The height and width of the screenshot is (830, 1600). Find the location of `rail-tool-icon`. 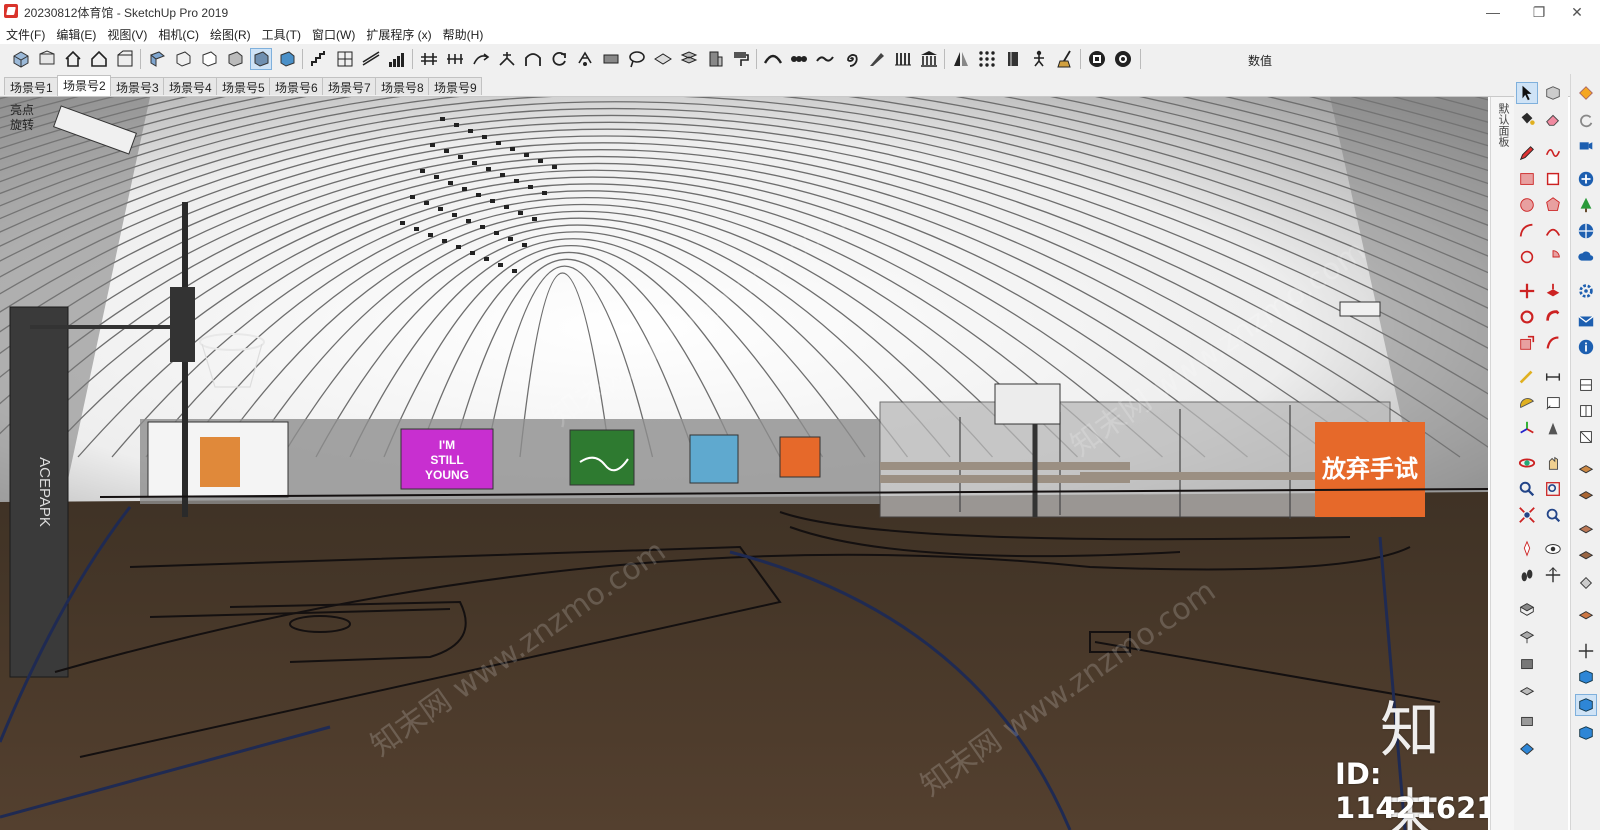

rail-tool-icon is located at coordinates (429, 59).